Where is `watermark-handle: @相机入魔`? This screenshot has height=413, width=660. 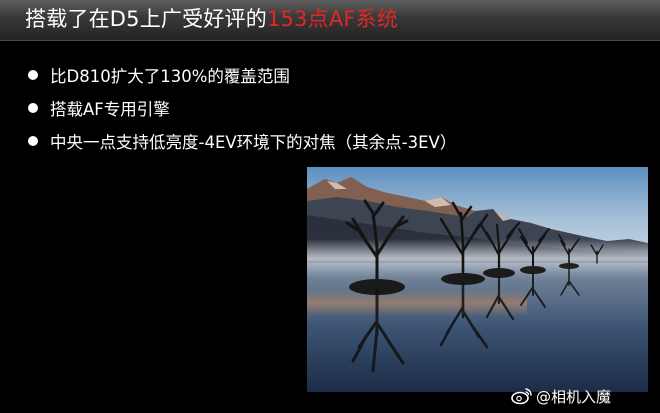 watermark-handle: @相机入魔 is located at coordinates (574, 396).